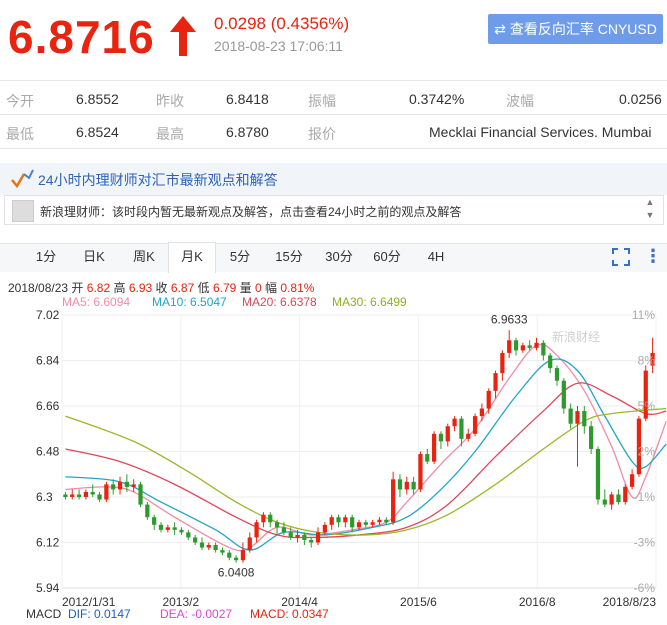 The image size is (667, 625). Describe the element at coordinates (183, 36) in the screenshot. I see `up-arrow-icon` at that location.